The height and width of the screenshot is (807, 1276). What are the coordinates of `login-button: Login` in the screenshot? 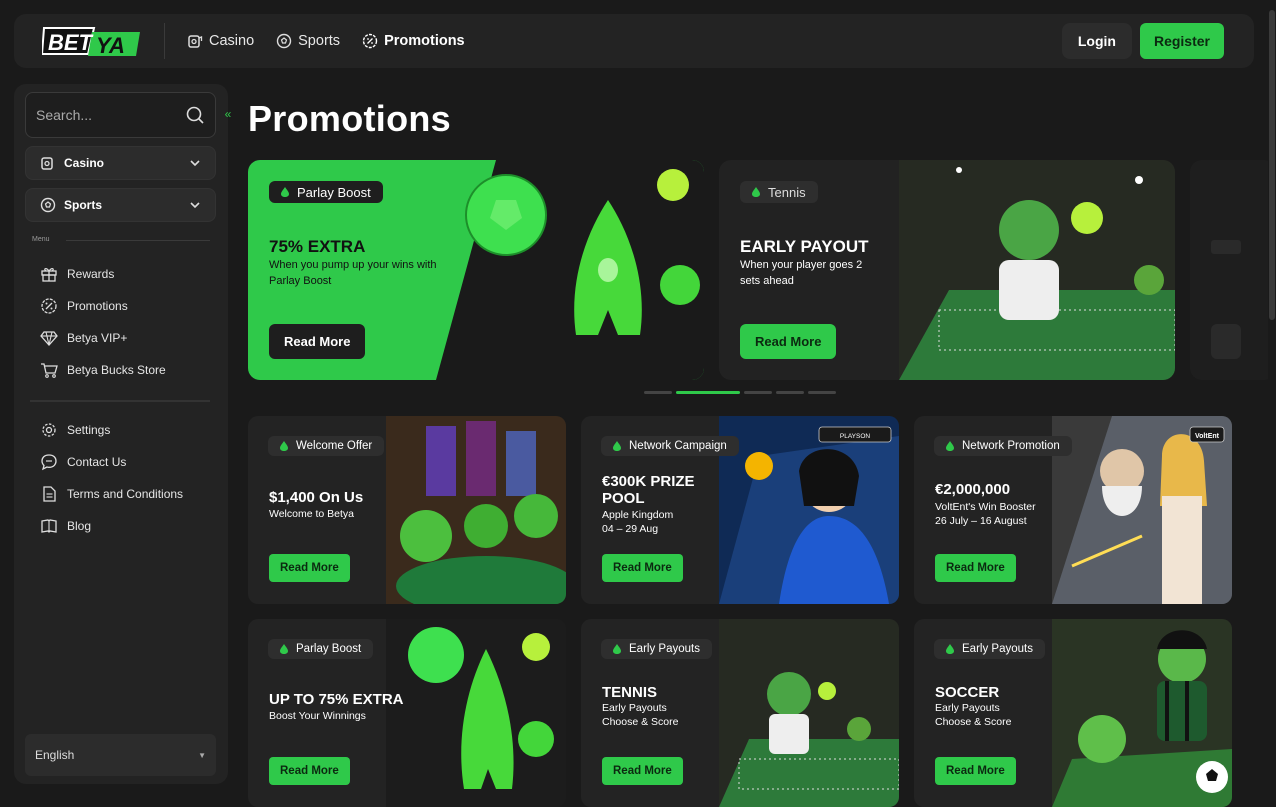 It's located at (1096, 41).